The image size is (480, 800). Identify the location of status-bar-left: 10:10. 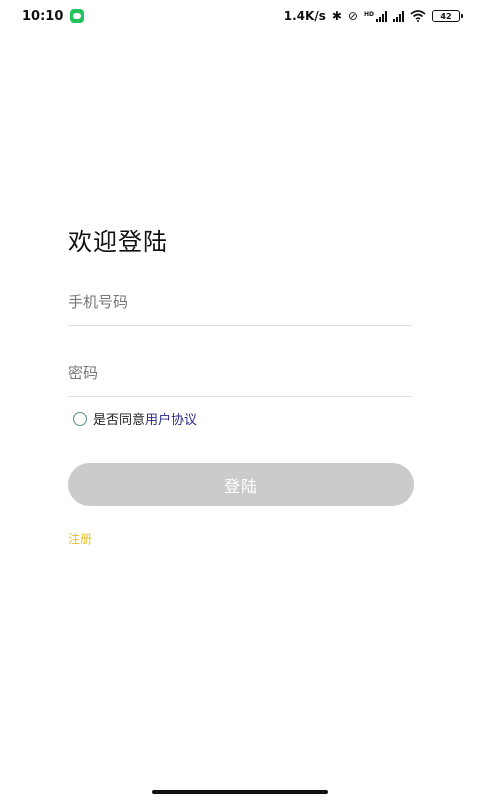
(53, 16).